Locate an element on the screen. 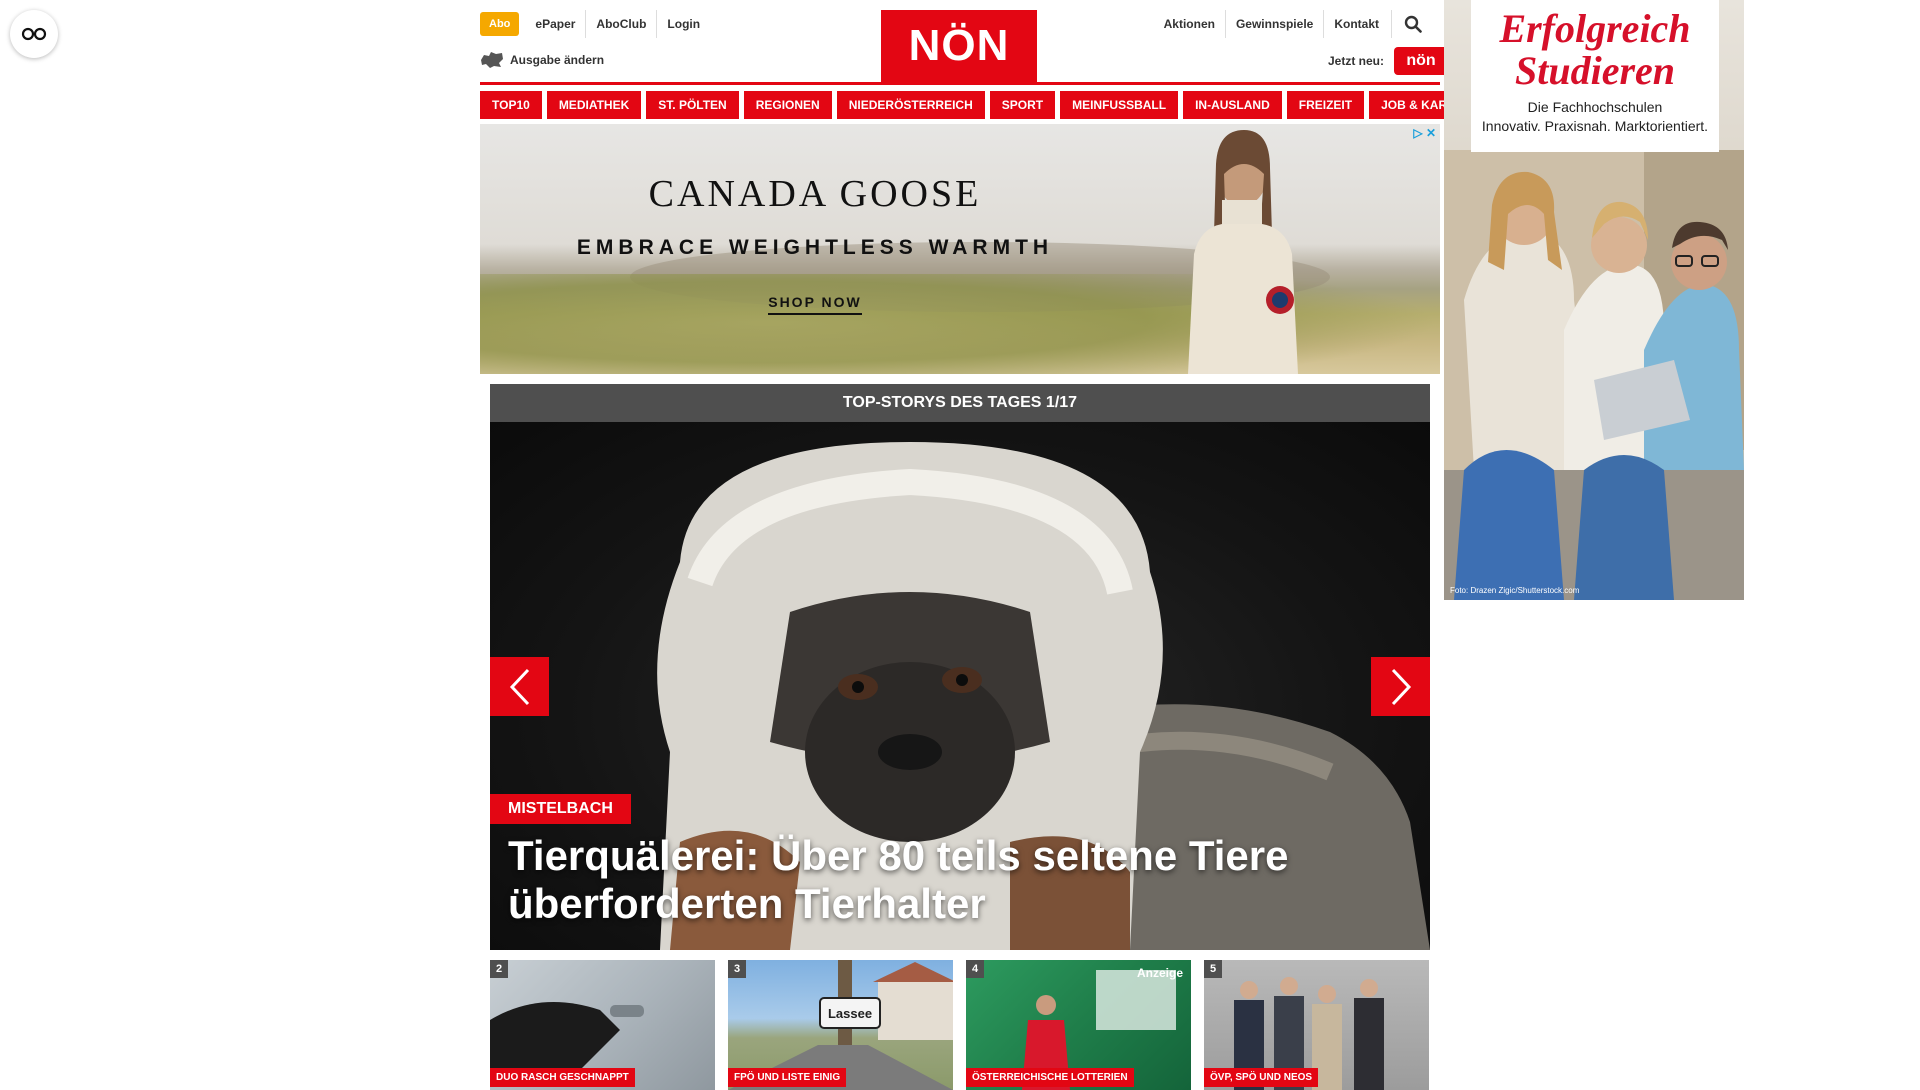 The height and width of the screenshot is (1090, 1920). story-category-tag: MISTELBACH is located at coordinates (560, 809).